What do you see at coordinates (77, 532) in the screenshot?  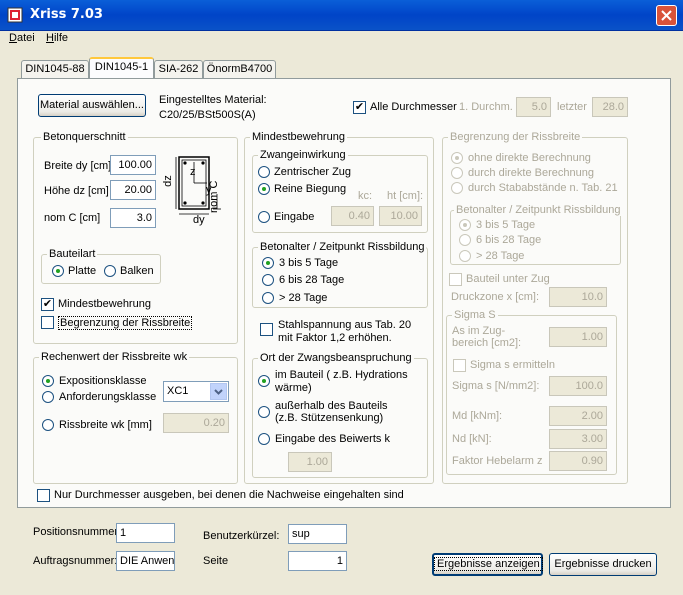 I see `positionsnummer-label: Positionsnummer:` at bounding box center [77, 532].